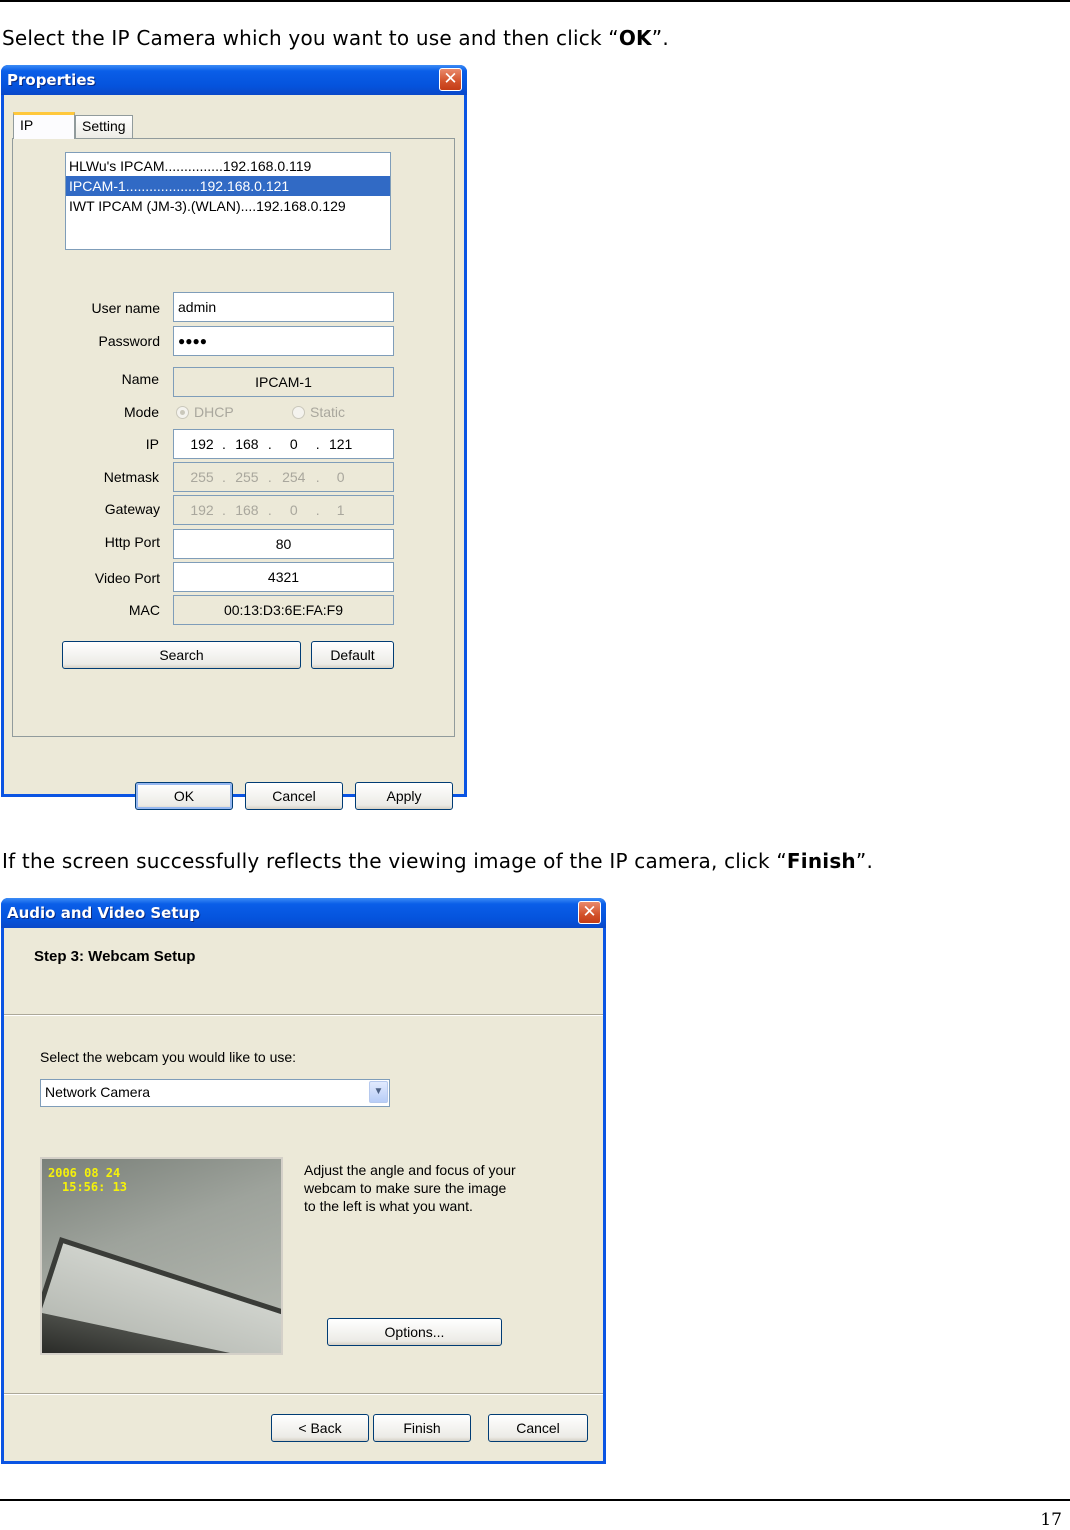  I want to click on ok-button: OK, so click(184, 796).